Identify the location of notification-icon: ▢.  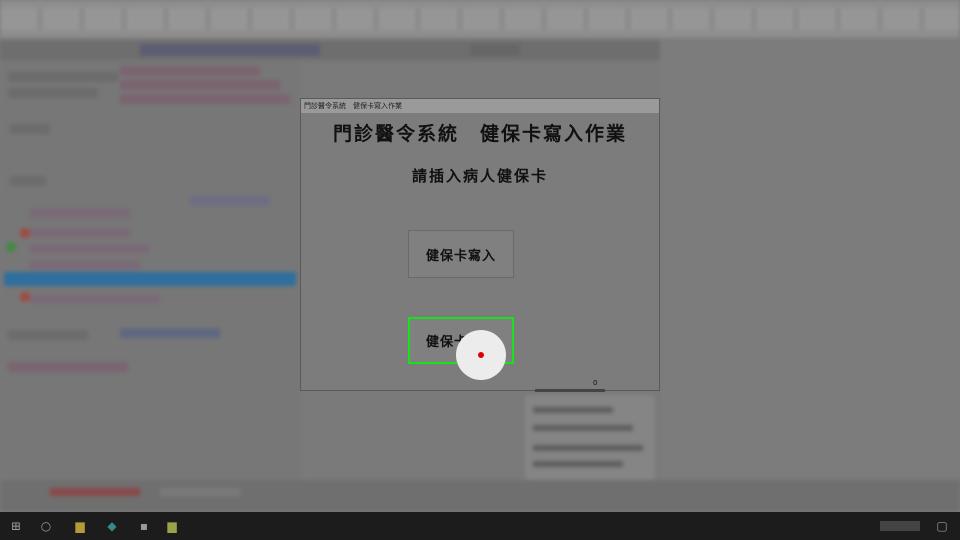
(942, 526).